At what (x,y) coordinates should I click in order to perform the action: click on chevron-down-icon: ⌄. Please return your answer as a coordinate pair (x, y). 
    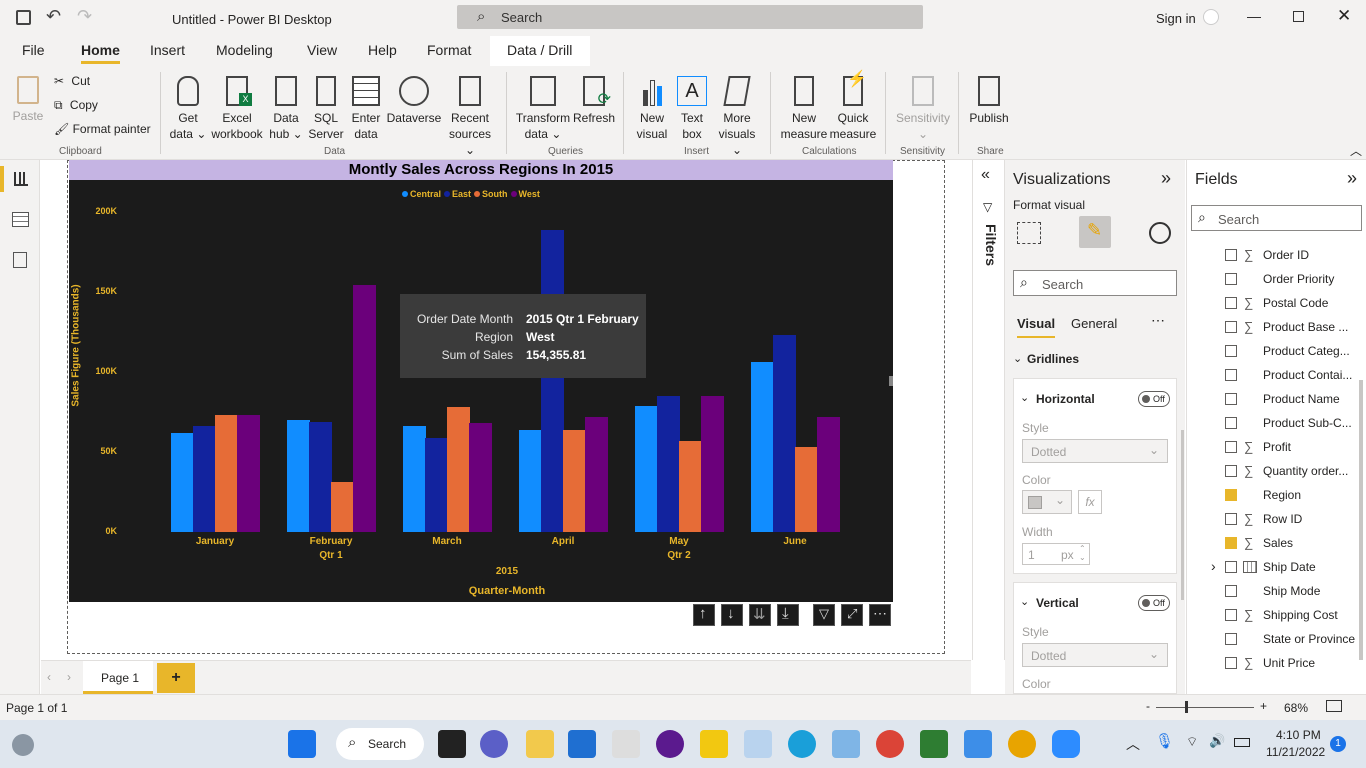
    Looking at the image, I should click on (1024, 601).